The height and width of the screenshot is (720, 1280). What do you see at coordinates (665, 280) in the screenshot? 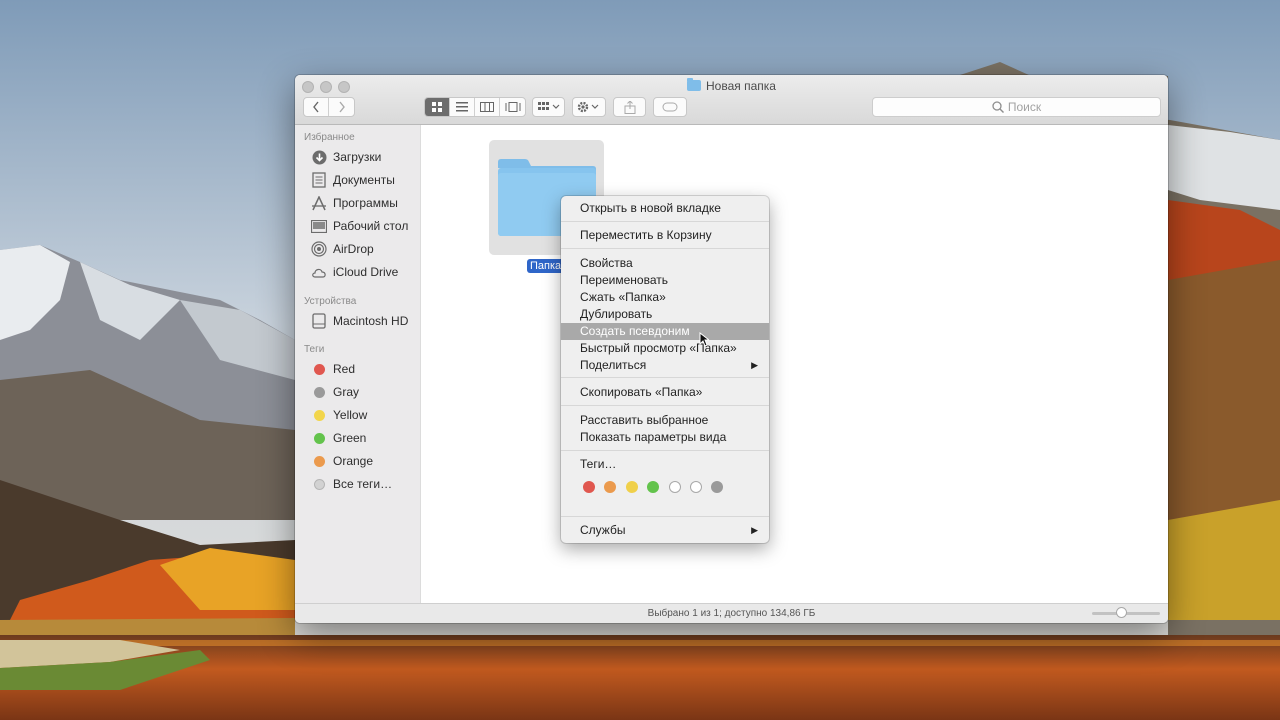
I see `menu-item-rename: Переименовать` at bounding box center [665, 280].